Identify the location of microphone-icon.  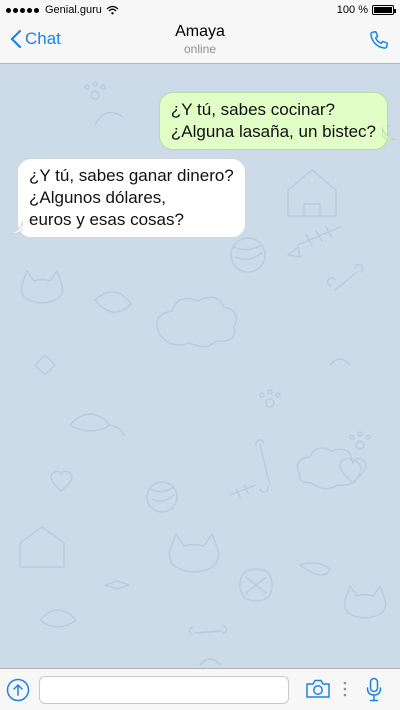
(374, 689).